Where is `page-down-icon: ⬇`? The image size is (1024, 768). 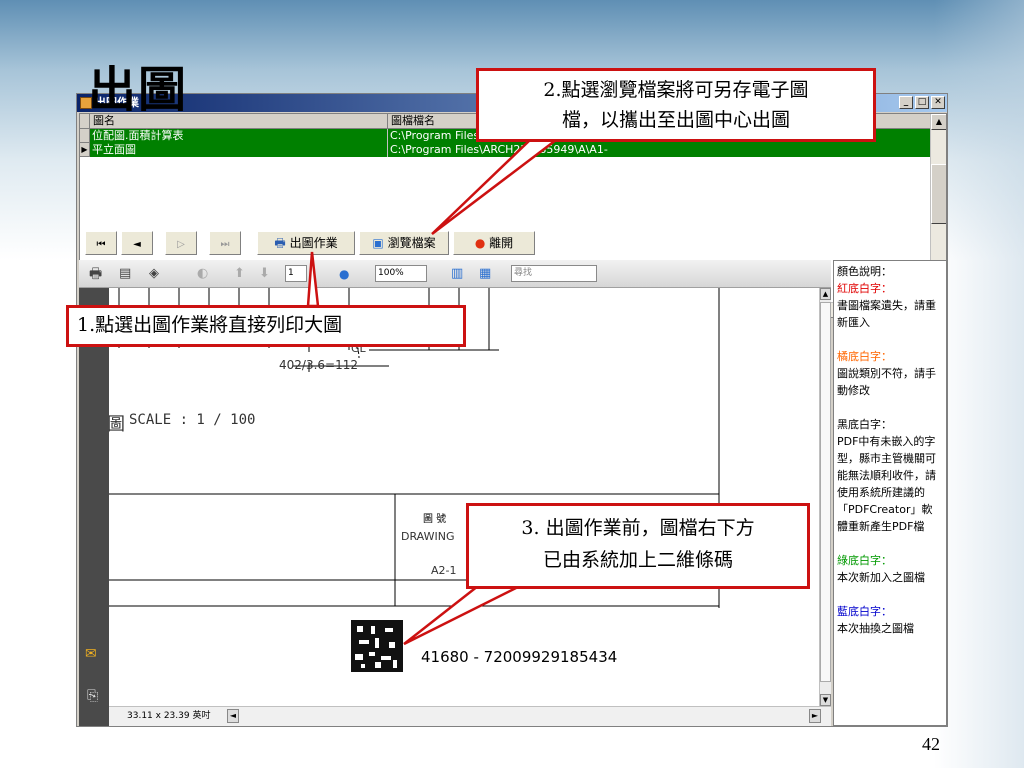
page-down-icon: ⬇ is located at coordinates (264, 274).